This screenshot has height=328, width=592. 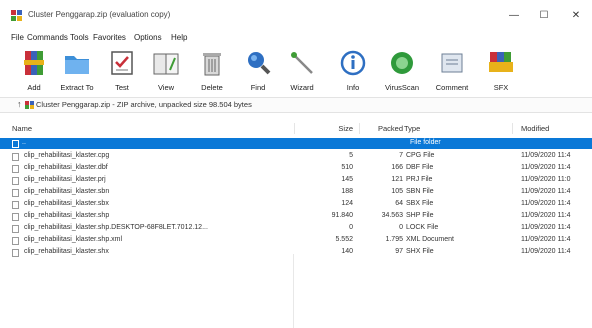 I want to click on column-header: Name Size Packed Type Modified, so click(x=296, y=128).